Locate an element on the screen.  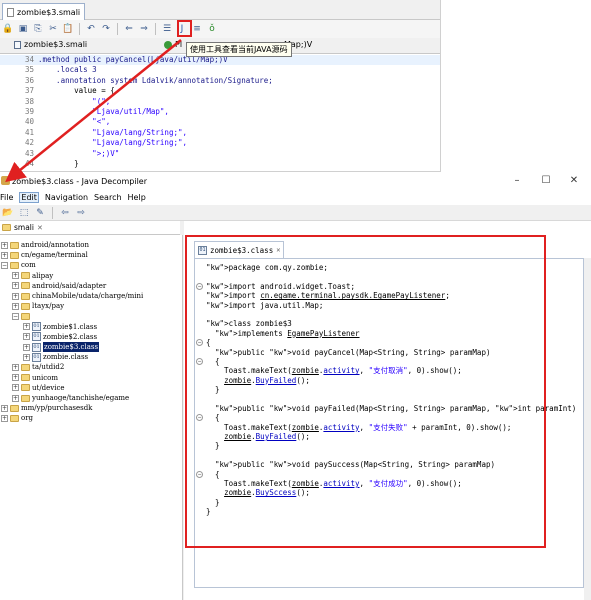
menu-navigation: Navigation is located at coordinates (66, 197).